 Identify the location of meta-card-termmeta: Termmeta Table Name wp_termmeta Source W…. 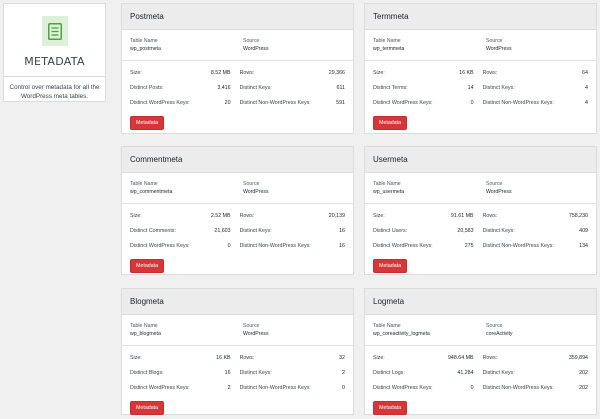
(480, 68).